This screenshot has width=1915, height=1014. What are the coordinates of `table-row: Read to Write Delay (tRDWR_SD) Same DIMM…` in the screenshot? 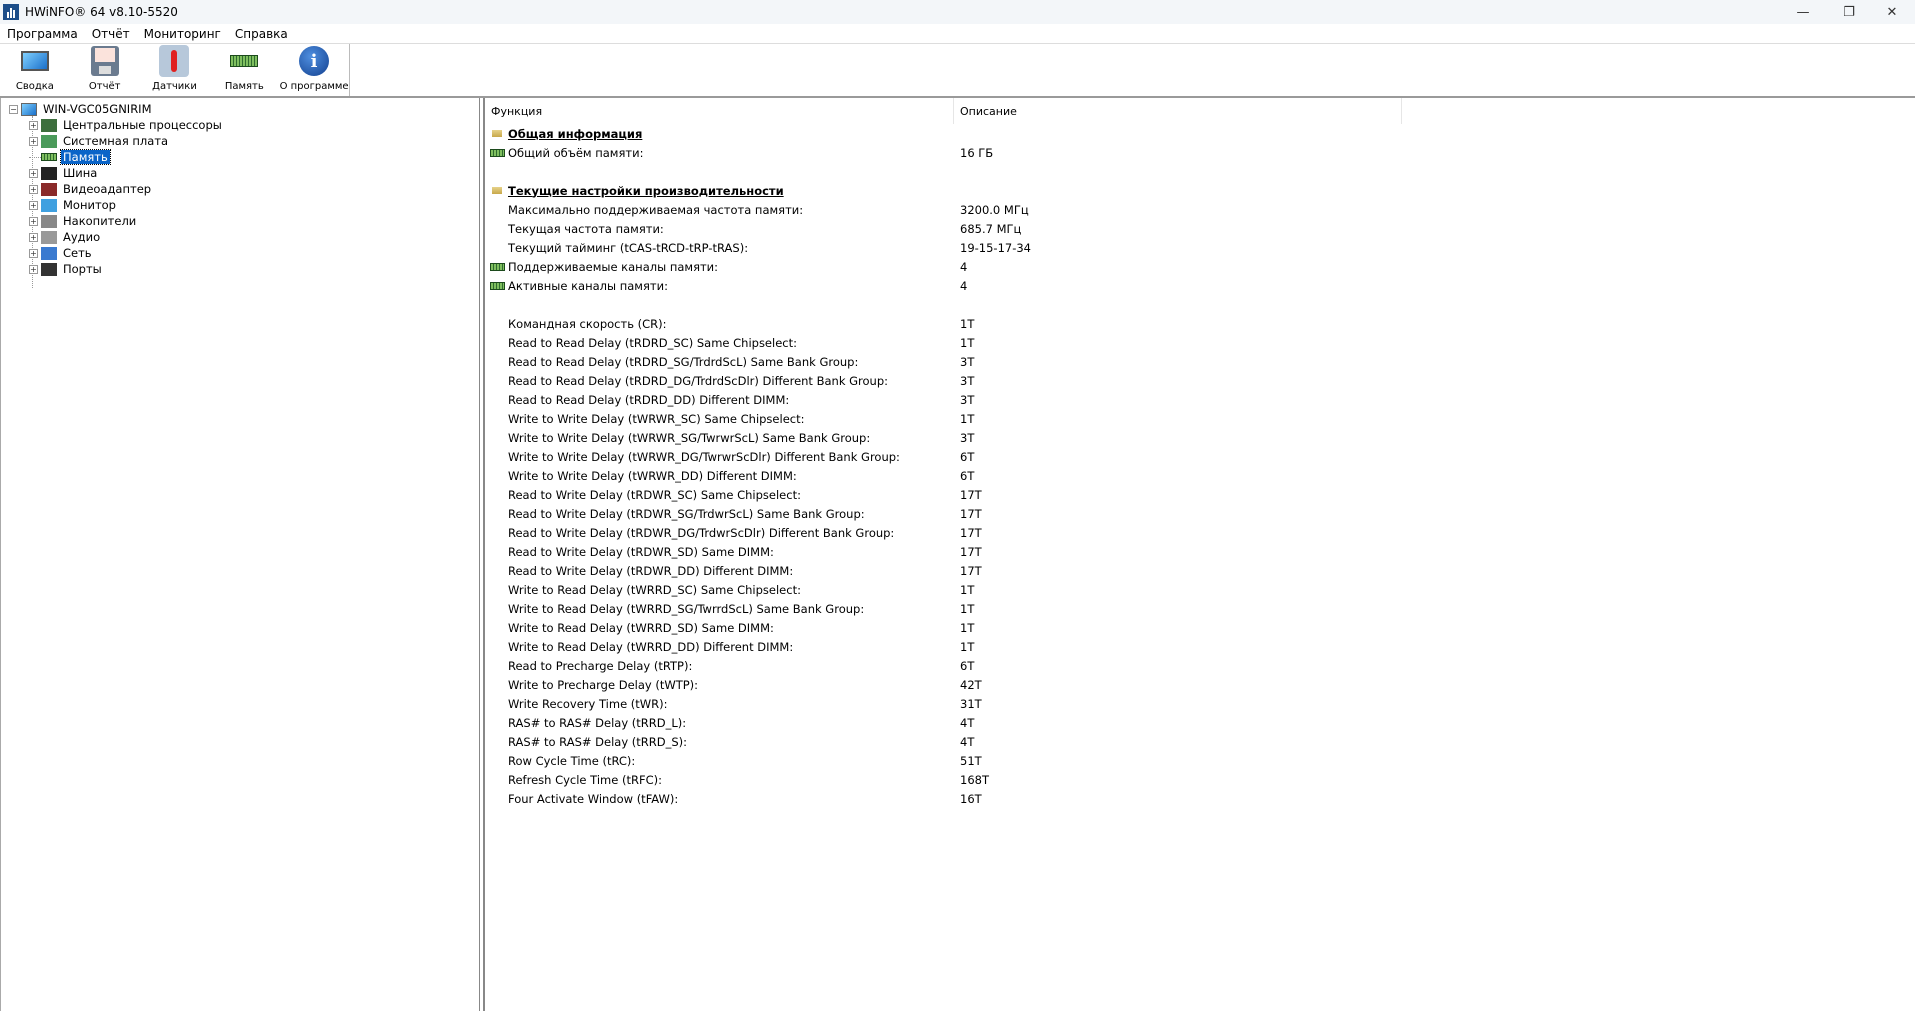 It's located at (1185, 551).